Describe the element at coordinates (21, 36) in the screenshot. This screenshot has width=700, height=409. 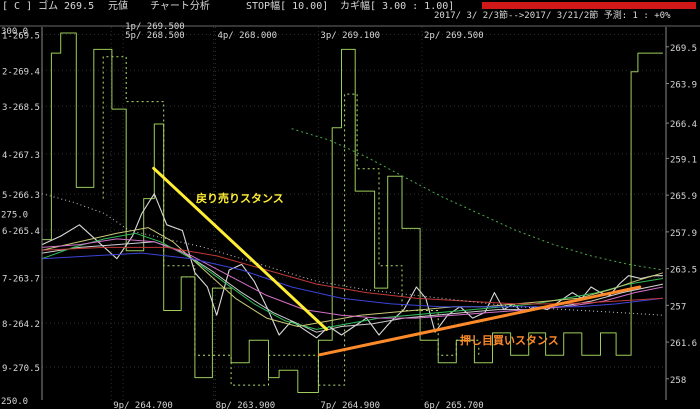
I see `price-level-label: 1-269.5` at that location.